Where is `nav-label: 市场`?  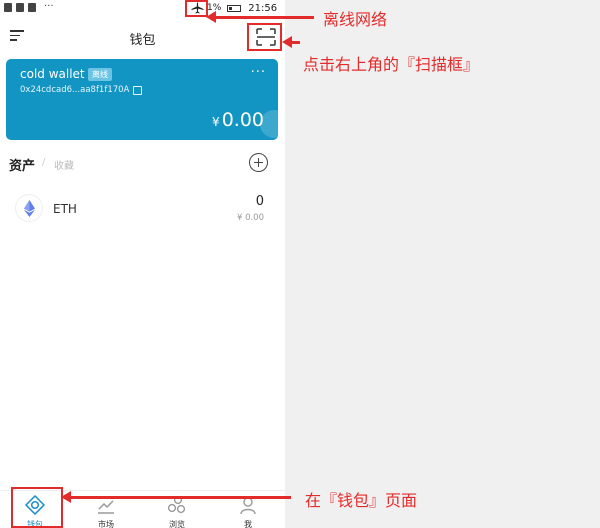 nav-label: 市场 is located at coordinates (106, 524).